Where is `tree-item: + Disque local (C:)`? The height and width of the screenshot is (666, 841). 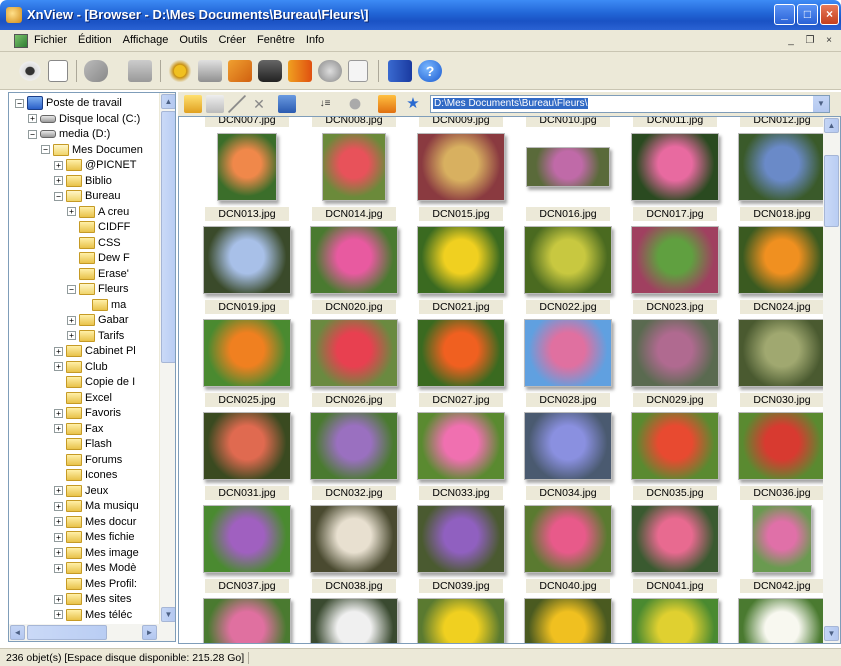 tree-item: + Disque local (C:) is located at coordinates (84, 119).